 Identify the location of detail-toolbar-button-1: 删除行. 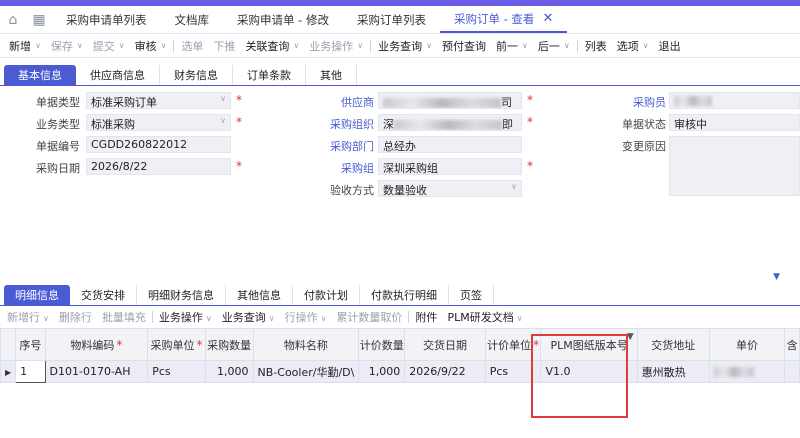
(75, 317).